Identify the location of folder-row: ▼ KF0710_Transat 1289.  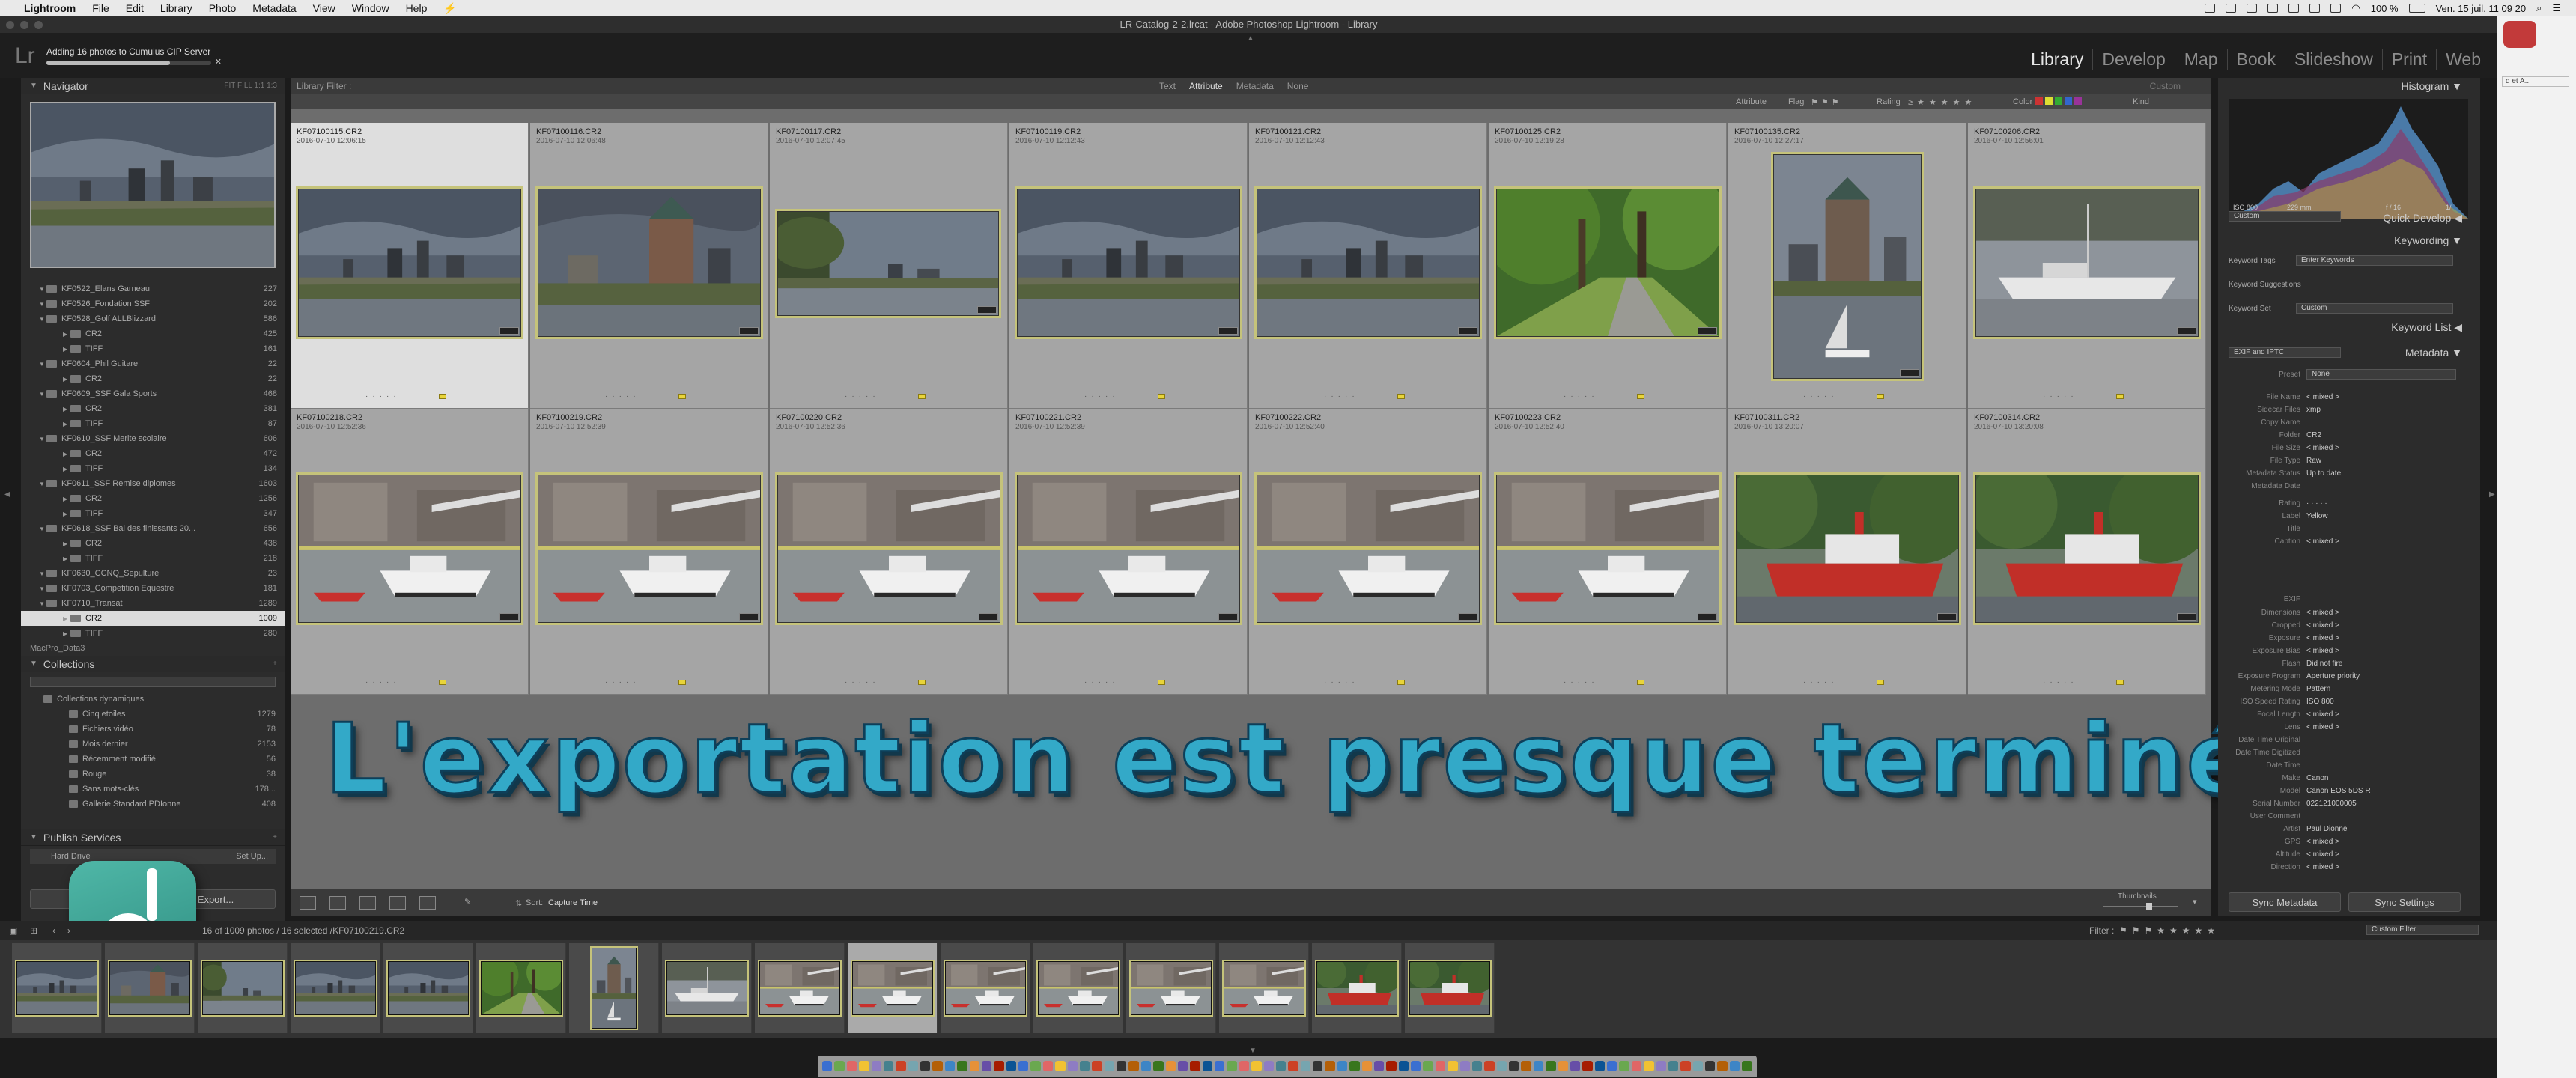
(153, 603).